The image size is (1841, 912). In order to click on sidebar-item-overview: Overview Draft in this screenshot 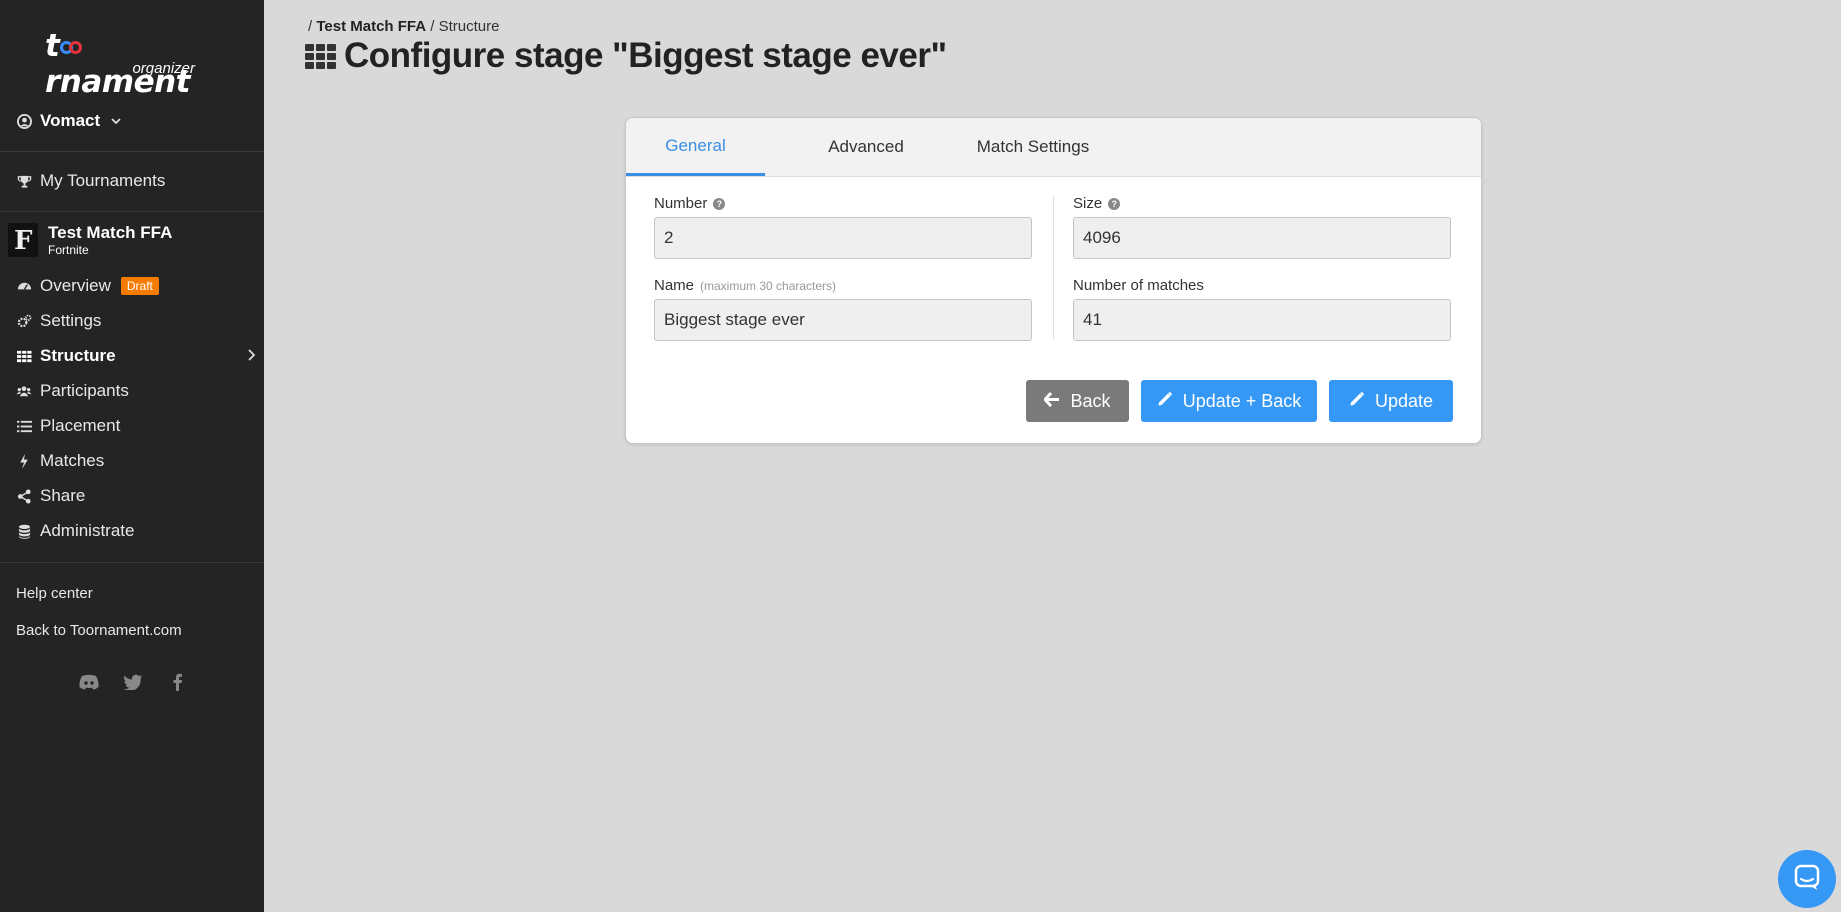, I will do `click(136, 286)`.